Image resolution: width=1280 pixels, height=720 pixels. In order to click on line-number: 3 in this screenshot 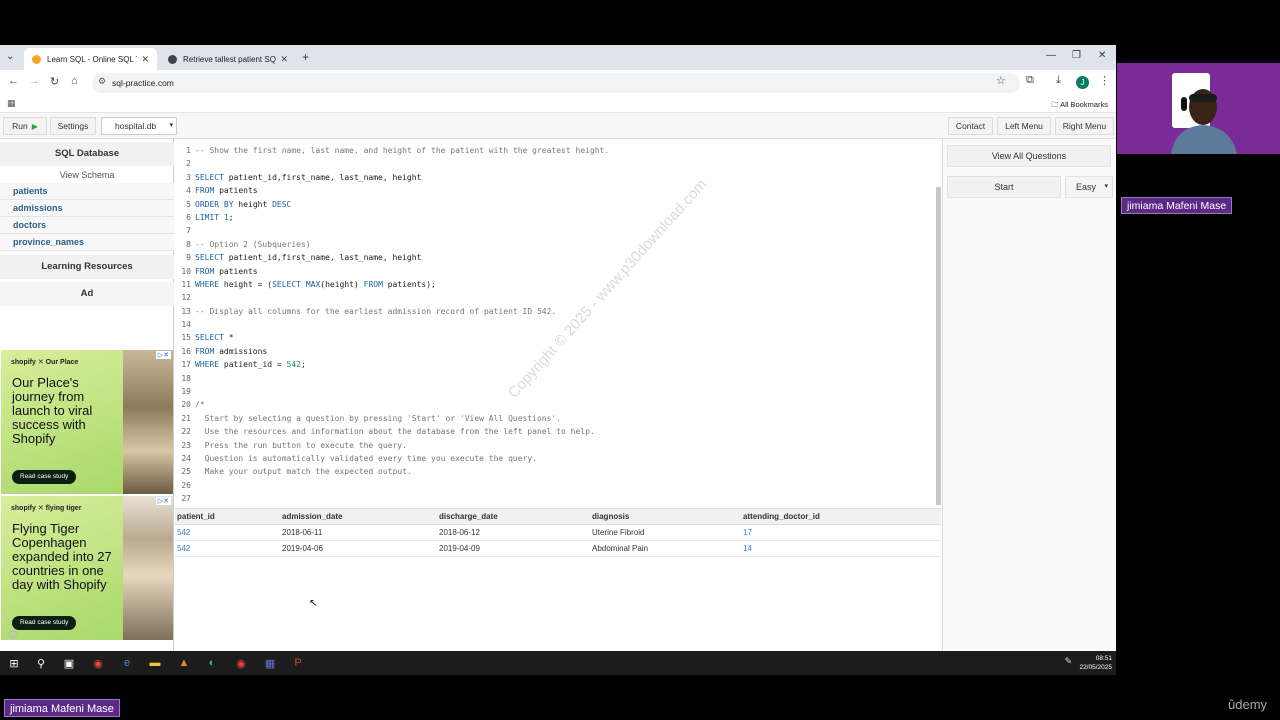, I will do `click(188, 177)`.